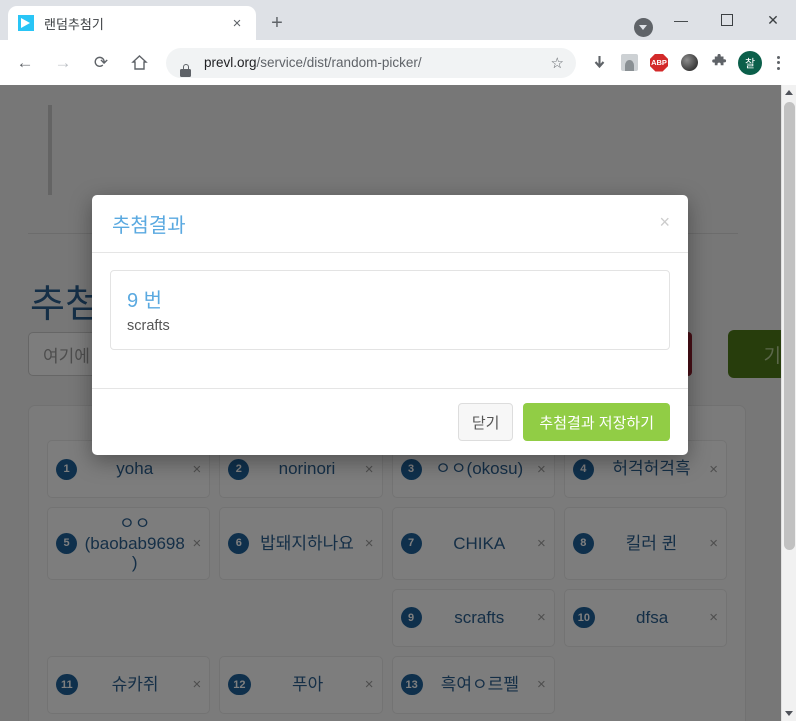  Describe the element at coordinates (398, 20) in the screenshot. I see `browser-titlebar: 랜덤추첨기 × + — ✕` at that location.